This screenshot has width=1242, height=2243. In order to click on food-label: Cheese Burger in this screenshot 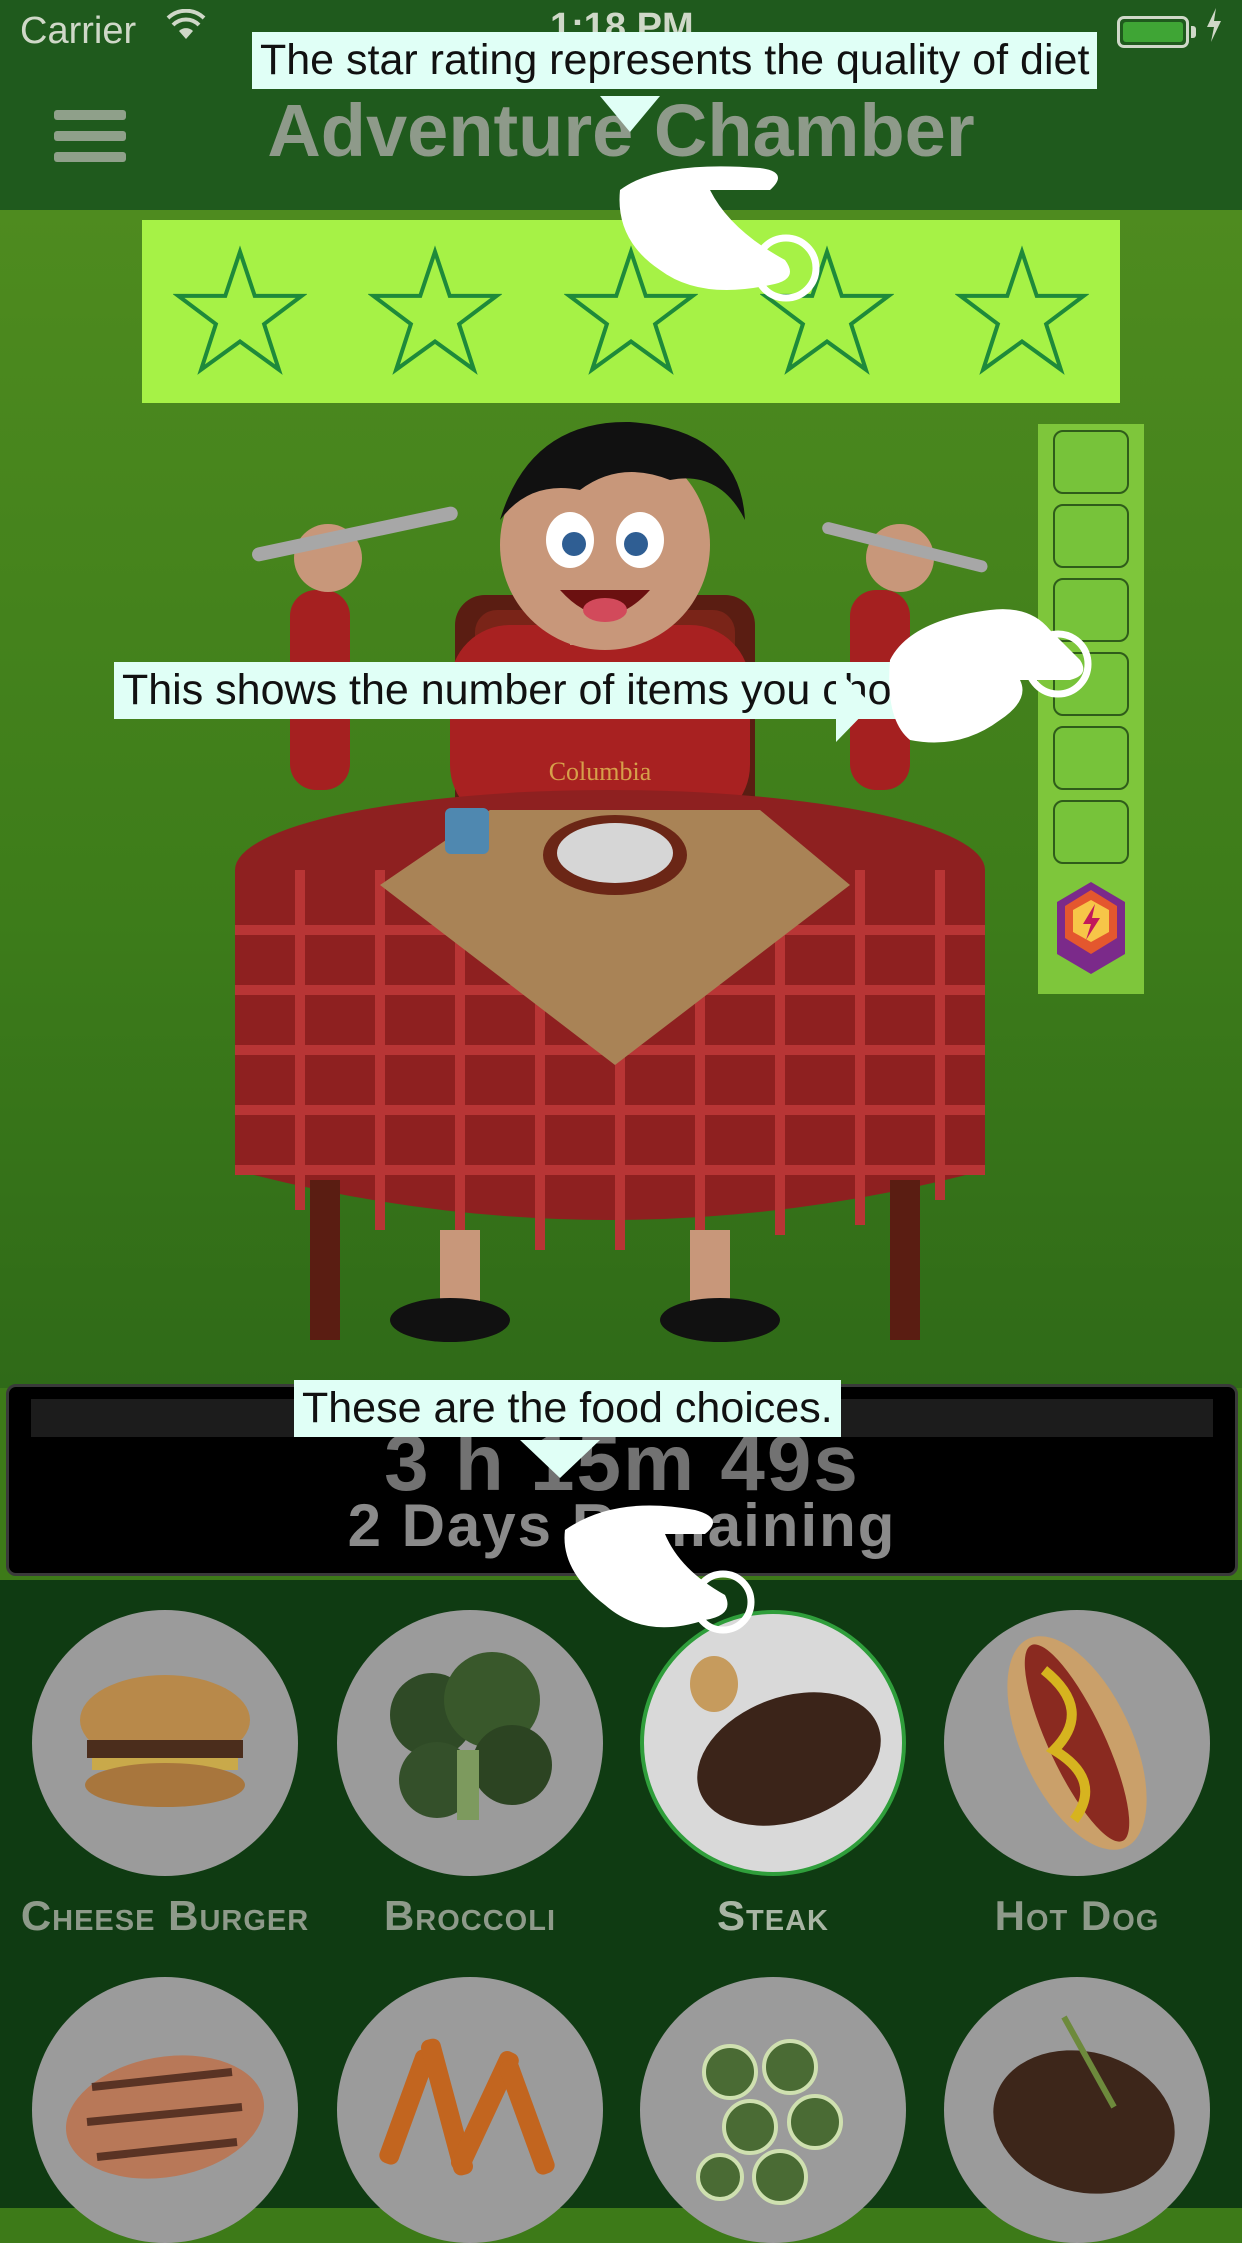, I will do `click(165, 1915)`.